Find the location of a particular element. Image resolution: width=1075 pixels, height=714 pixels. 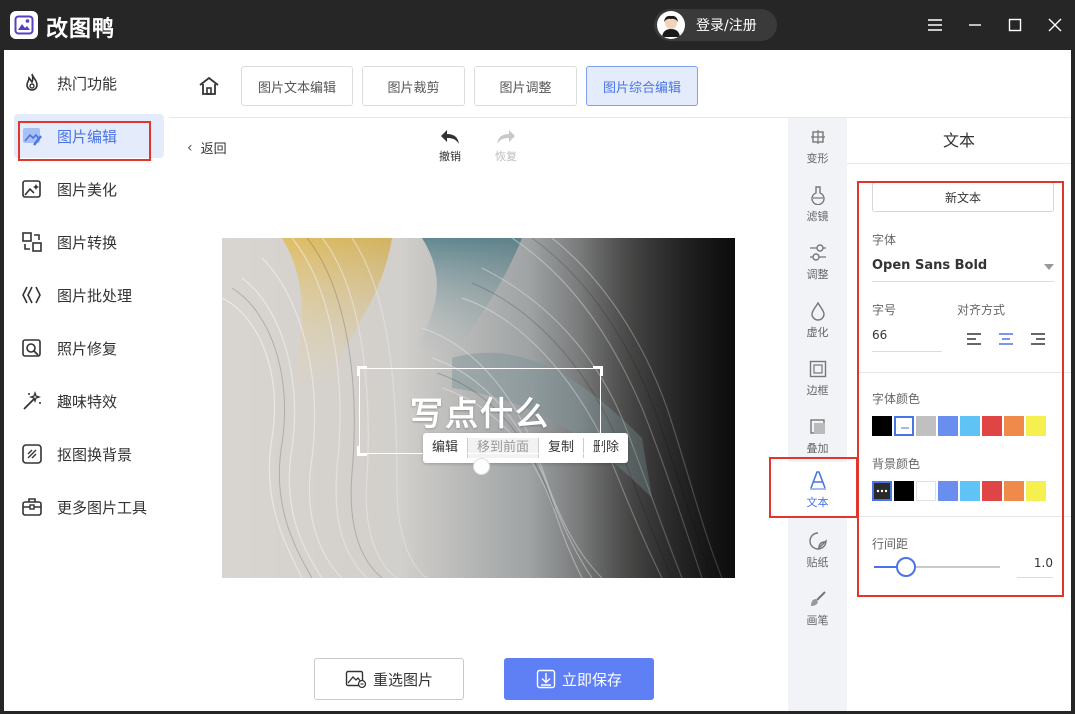

tool-sticker: 贴纸 is located at coordinates (817, 550).